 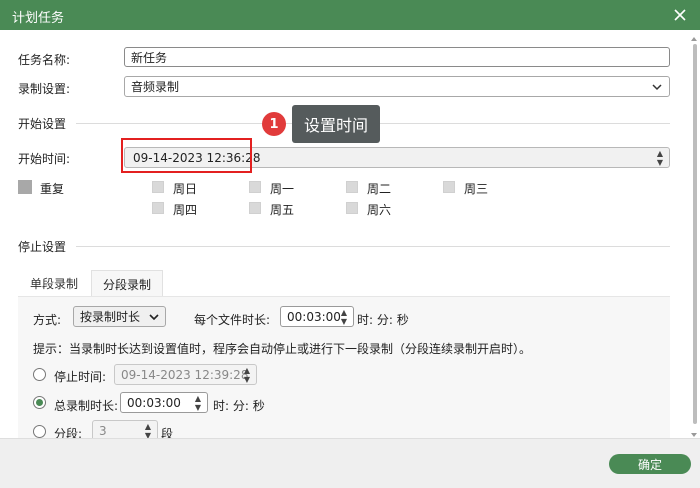 I want to click on stop-section-divider, so click(x=373, y=246).